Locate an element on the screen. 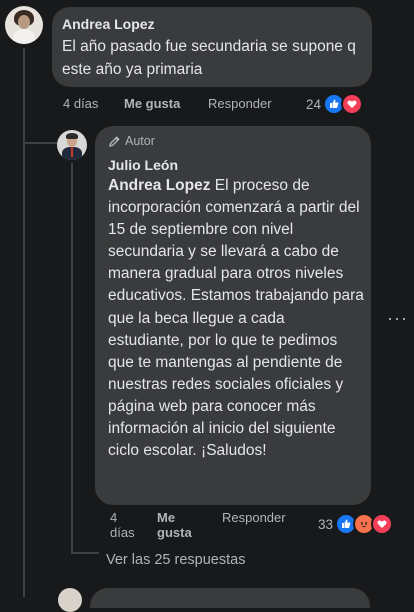  reply-like-button-2: gusta is located at coordinates (174, 532).